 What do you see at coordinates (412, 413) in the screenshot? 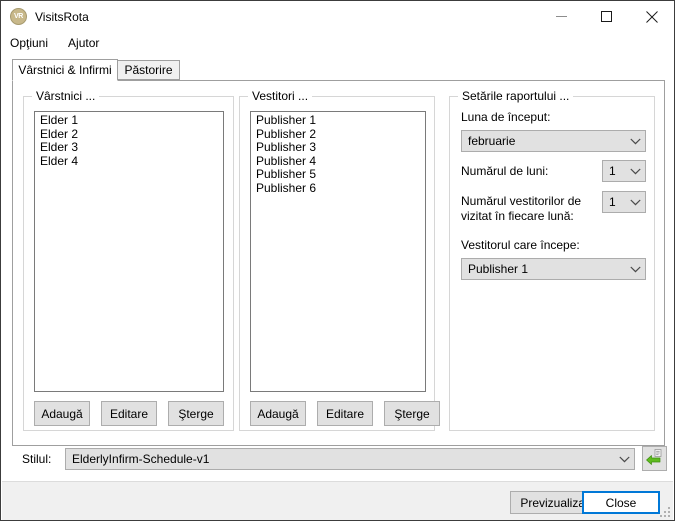
I see `publishers-delete-button: Şterge` at bounding box center [412, 413].